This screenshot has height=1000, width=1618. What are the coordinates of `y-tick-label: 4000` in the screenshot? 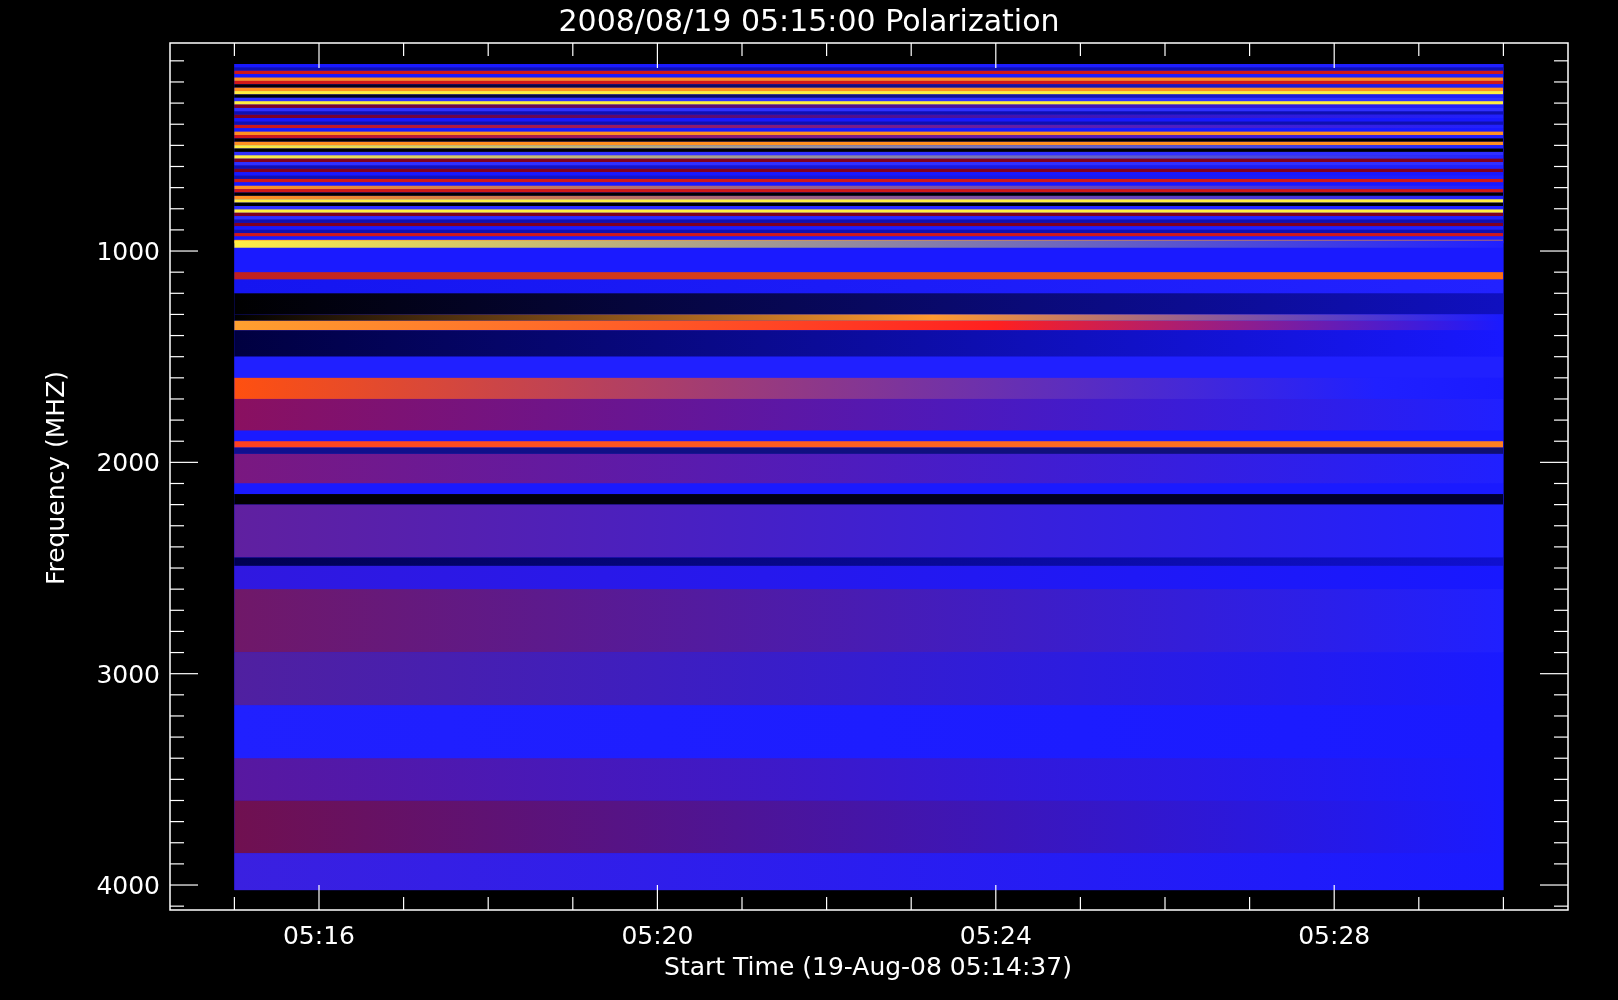 It's located at (128, 885).